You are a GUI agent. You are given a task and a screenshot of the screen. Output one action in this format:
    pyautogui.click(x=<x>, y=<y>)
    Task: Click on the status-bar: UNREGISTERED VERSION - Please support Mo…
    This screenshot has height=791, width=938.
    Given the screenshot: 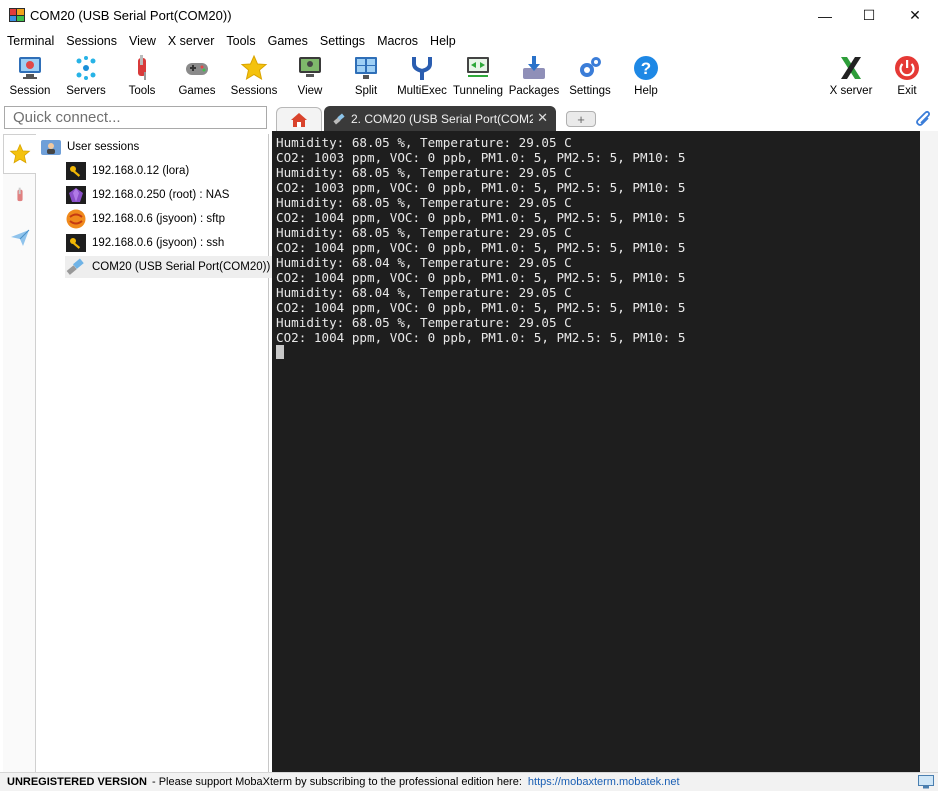 What is the action you would take?
    pyautogui.click(x=469, y=781)
    